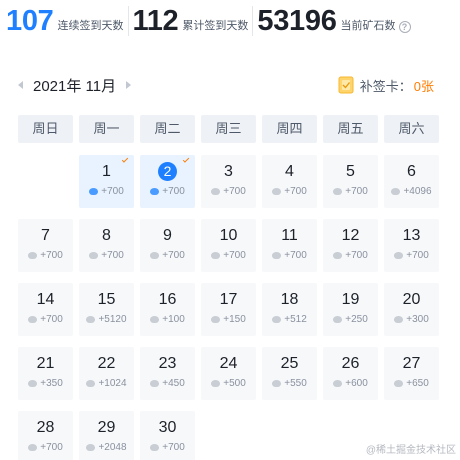  Describe the element at coordinates (228, 181) in the screenshot. I see `day-cell: 3 +700` at that location.